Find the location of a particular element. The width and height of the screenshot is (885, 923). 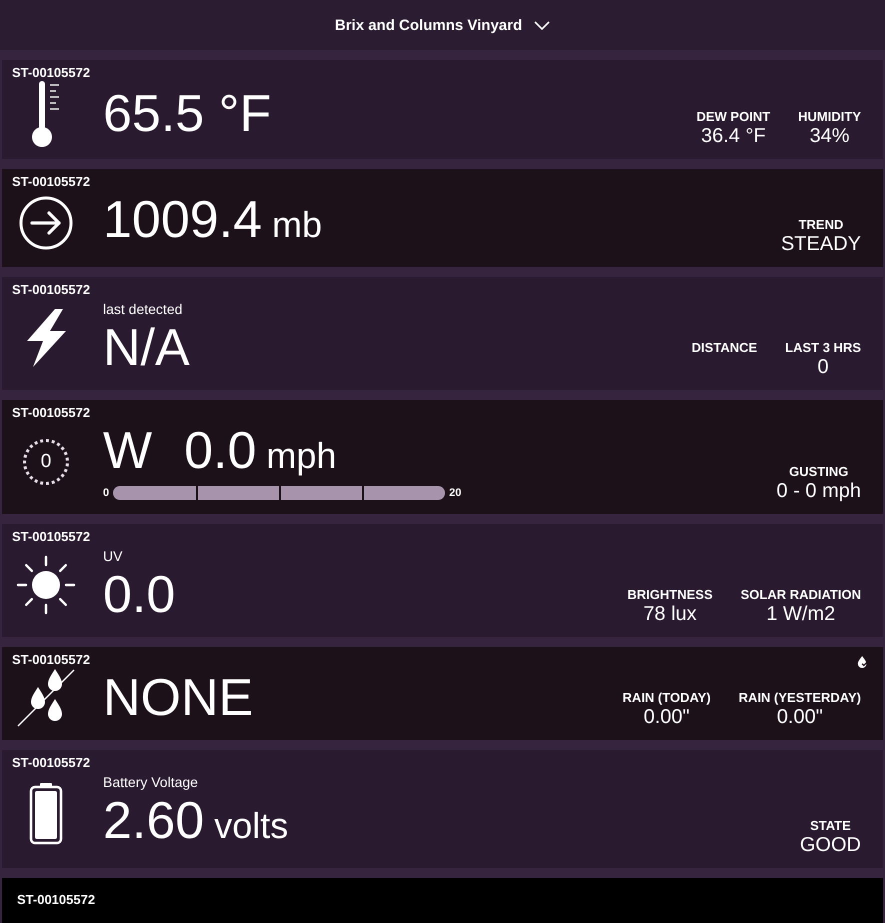

stat-label: SOLAR RADIATION is located at coordinates (800, 595).